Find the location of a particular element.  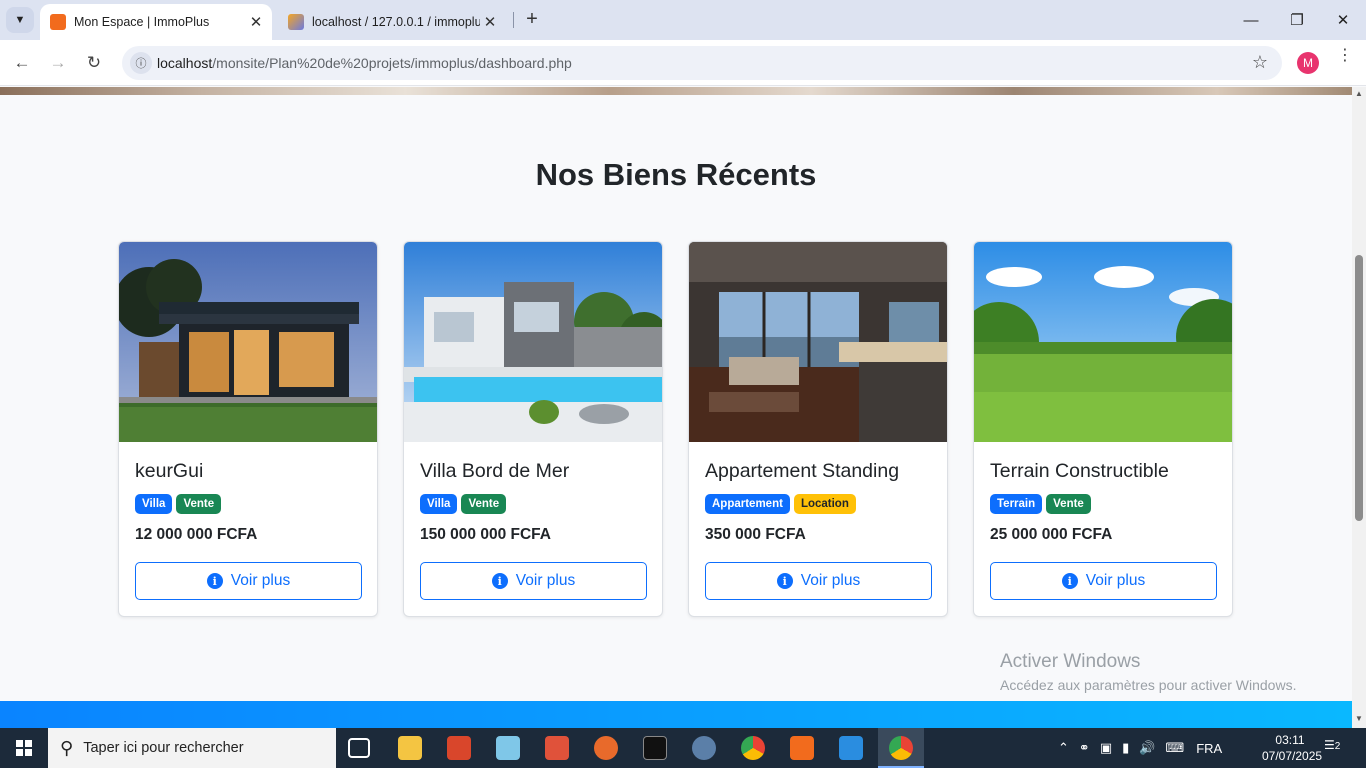

tab-search-button: ▼ is located at coordinates (20, 20).